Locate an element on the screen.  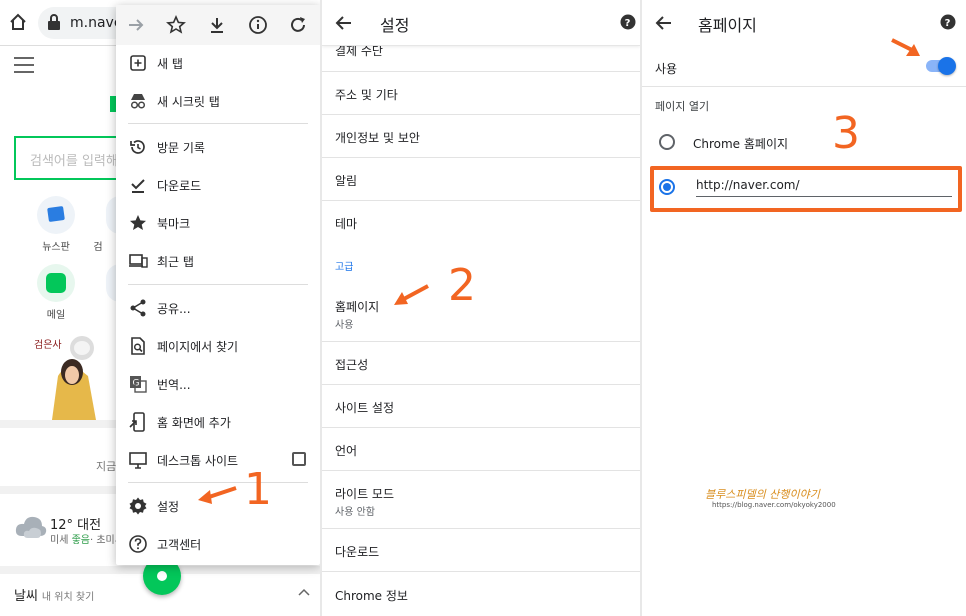
dust-prefix: 미세 is located at coordinates (59, 540).